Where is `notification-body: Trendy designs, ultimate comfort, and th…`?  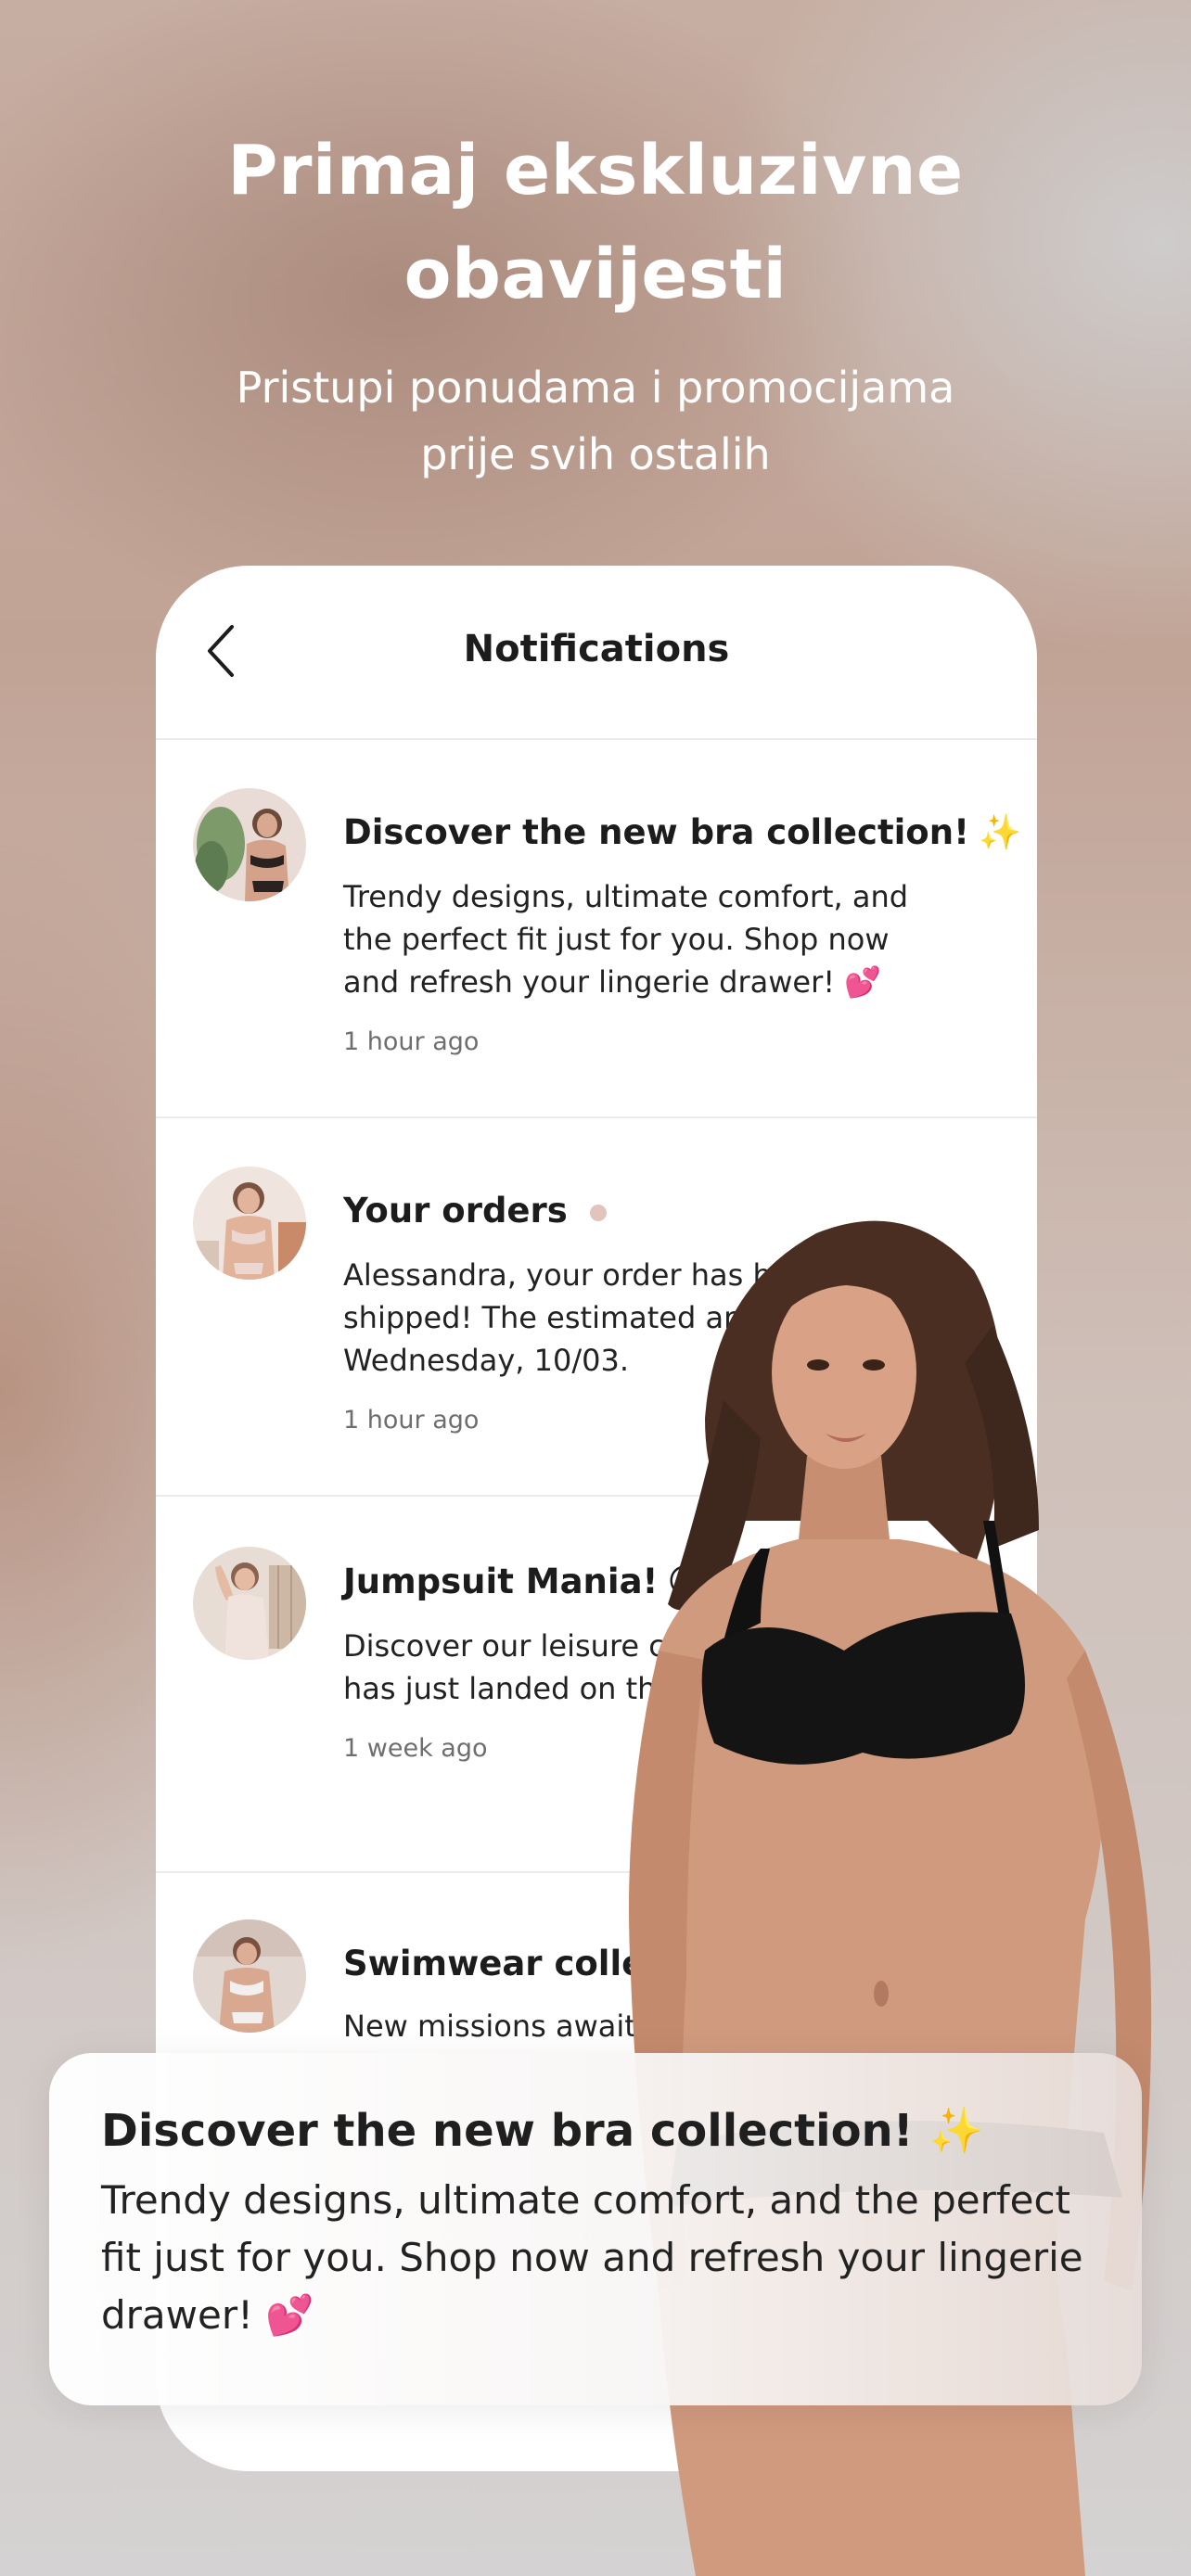 notification-body: Trendy designs, ultimate comfort, and th… is located at coordinates (649, 939).